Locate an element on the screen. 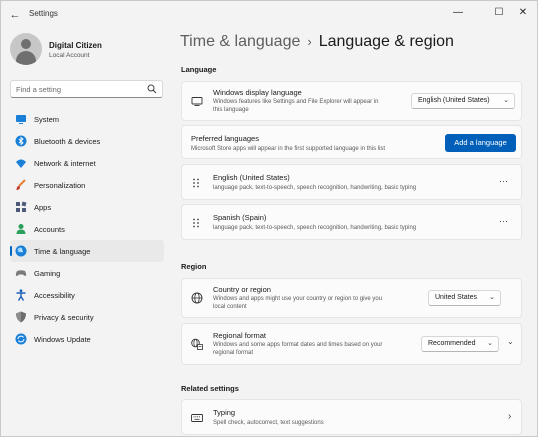 The image size is (538, 437). sidebar-item-label: Privacy & security is located at coordinates (64, 317).